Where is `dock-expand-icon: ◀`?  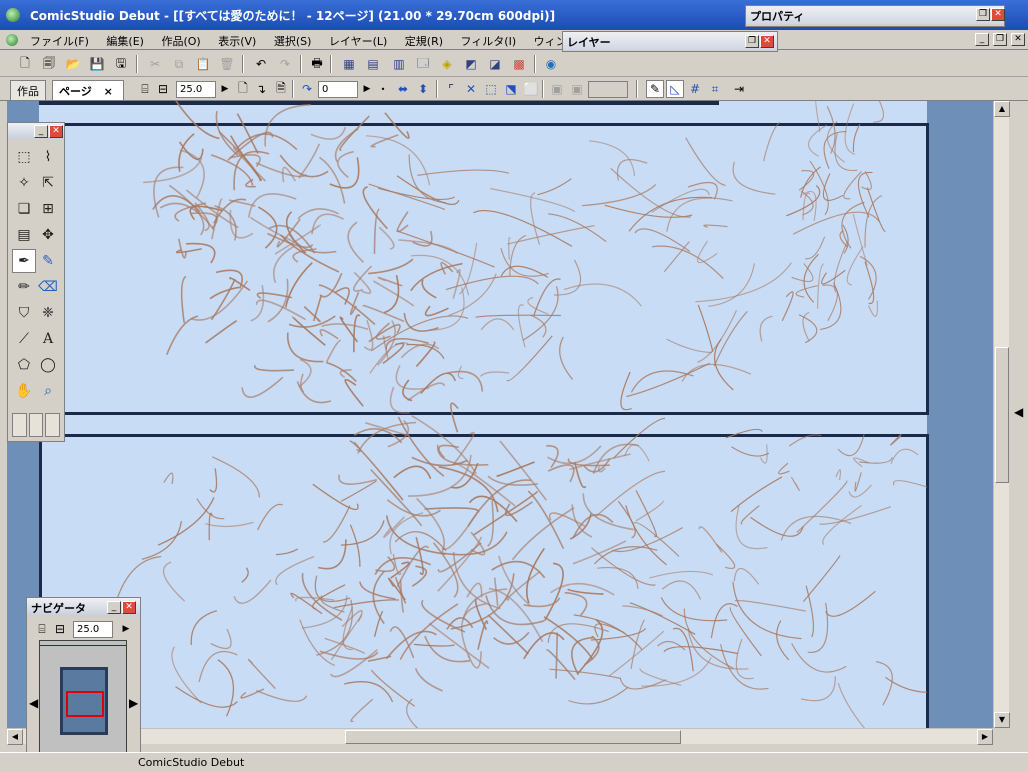
dock-expand-icon: ◀ is located at coordinates (1018, 412).